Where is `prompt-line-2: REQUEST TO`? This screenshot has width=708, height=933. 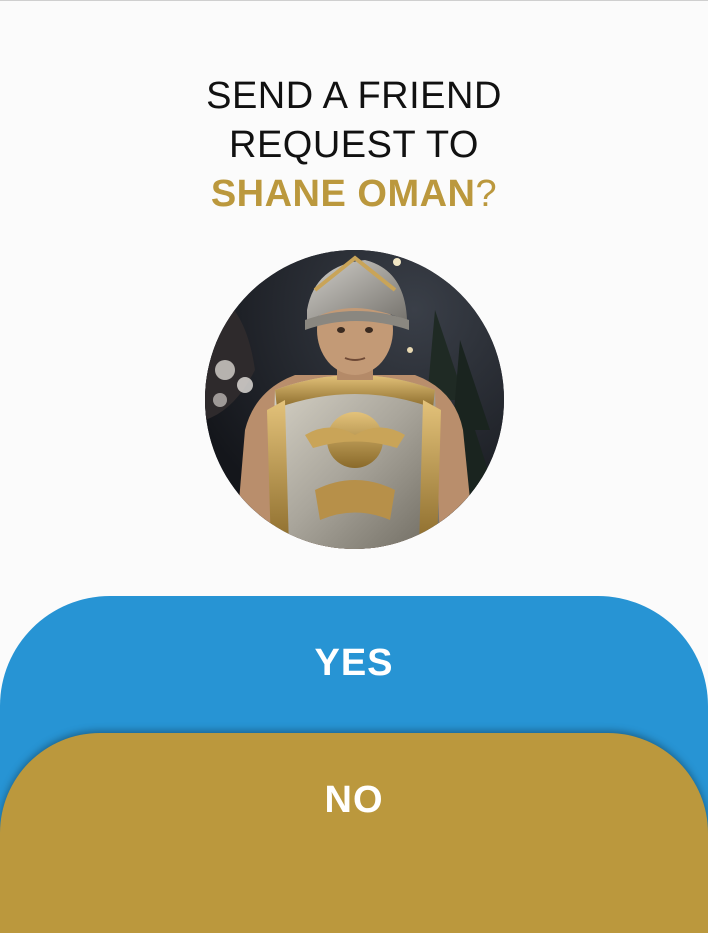
prompt-line-2: REQUEST TO is located at coordinates (354, 145).